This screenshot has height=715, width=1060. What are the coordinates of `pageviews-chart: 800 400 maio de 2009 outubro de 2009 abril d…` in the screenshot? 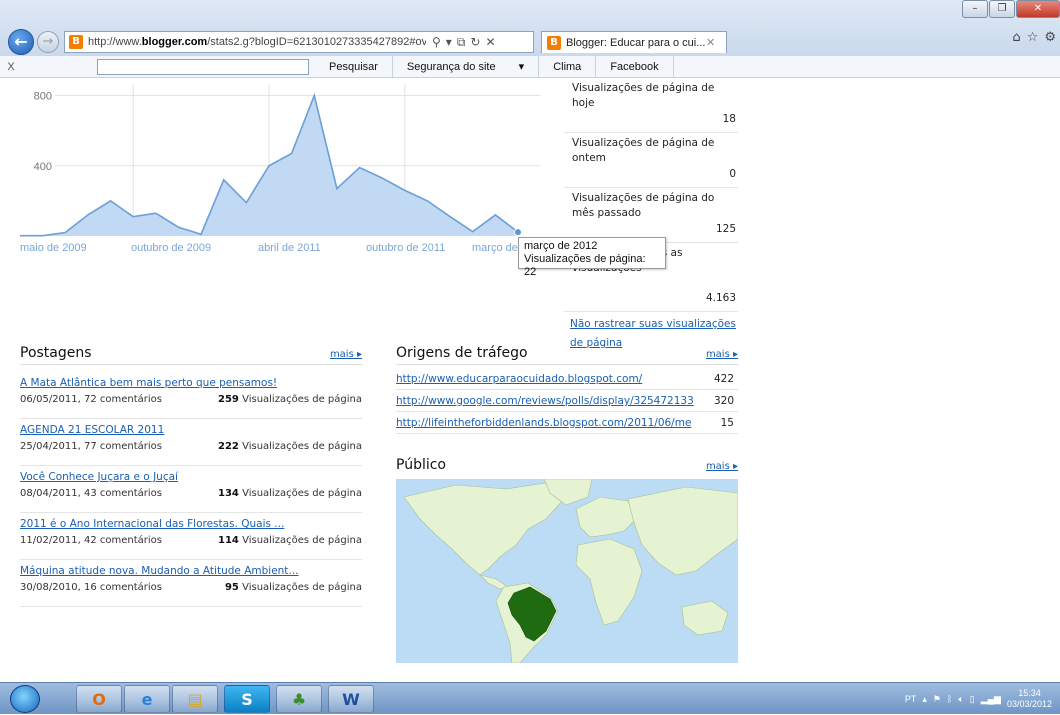 It's located at (270, 168).